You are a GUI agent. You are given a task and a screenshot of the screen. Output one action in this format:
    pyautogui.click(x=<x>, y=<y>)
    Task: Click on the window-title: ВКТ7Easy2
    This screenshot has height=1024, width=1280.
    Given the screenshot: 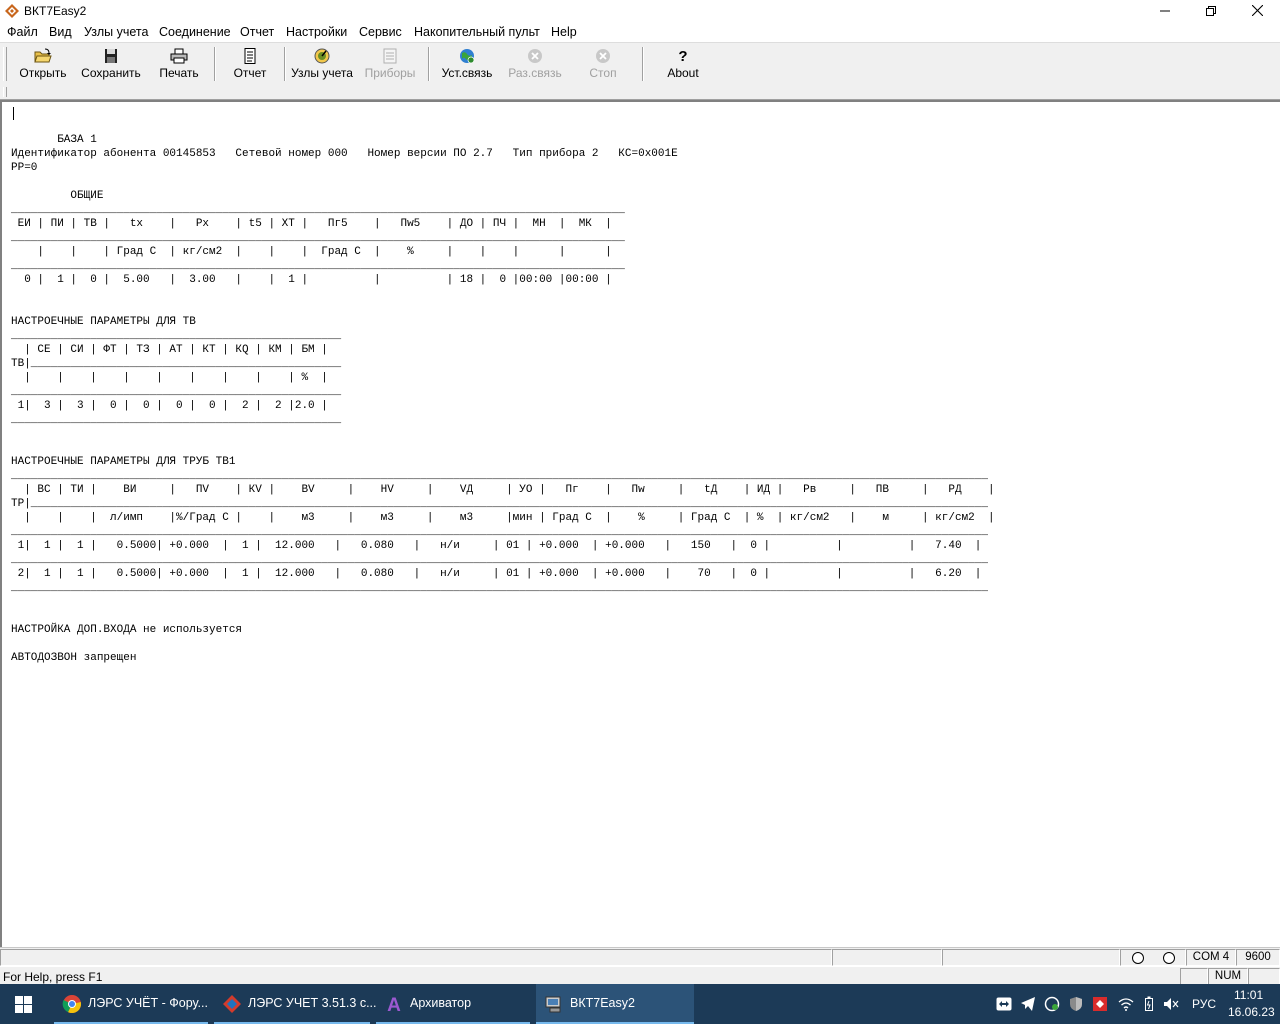 What is the action you would take?
    pyautogui.click(x=55, y=11)
    